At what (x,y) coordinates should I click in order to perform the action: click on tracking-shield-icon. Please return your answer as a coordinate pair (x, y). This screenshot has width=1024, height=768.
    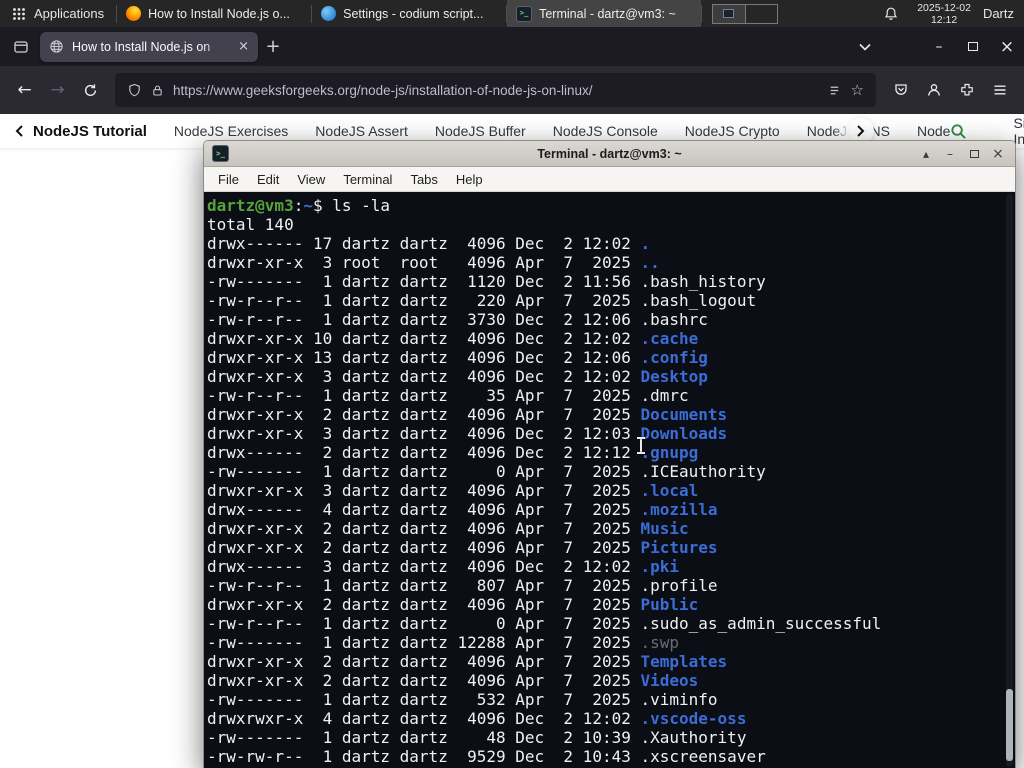
    Looking at the image, I should click on (134, 90).